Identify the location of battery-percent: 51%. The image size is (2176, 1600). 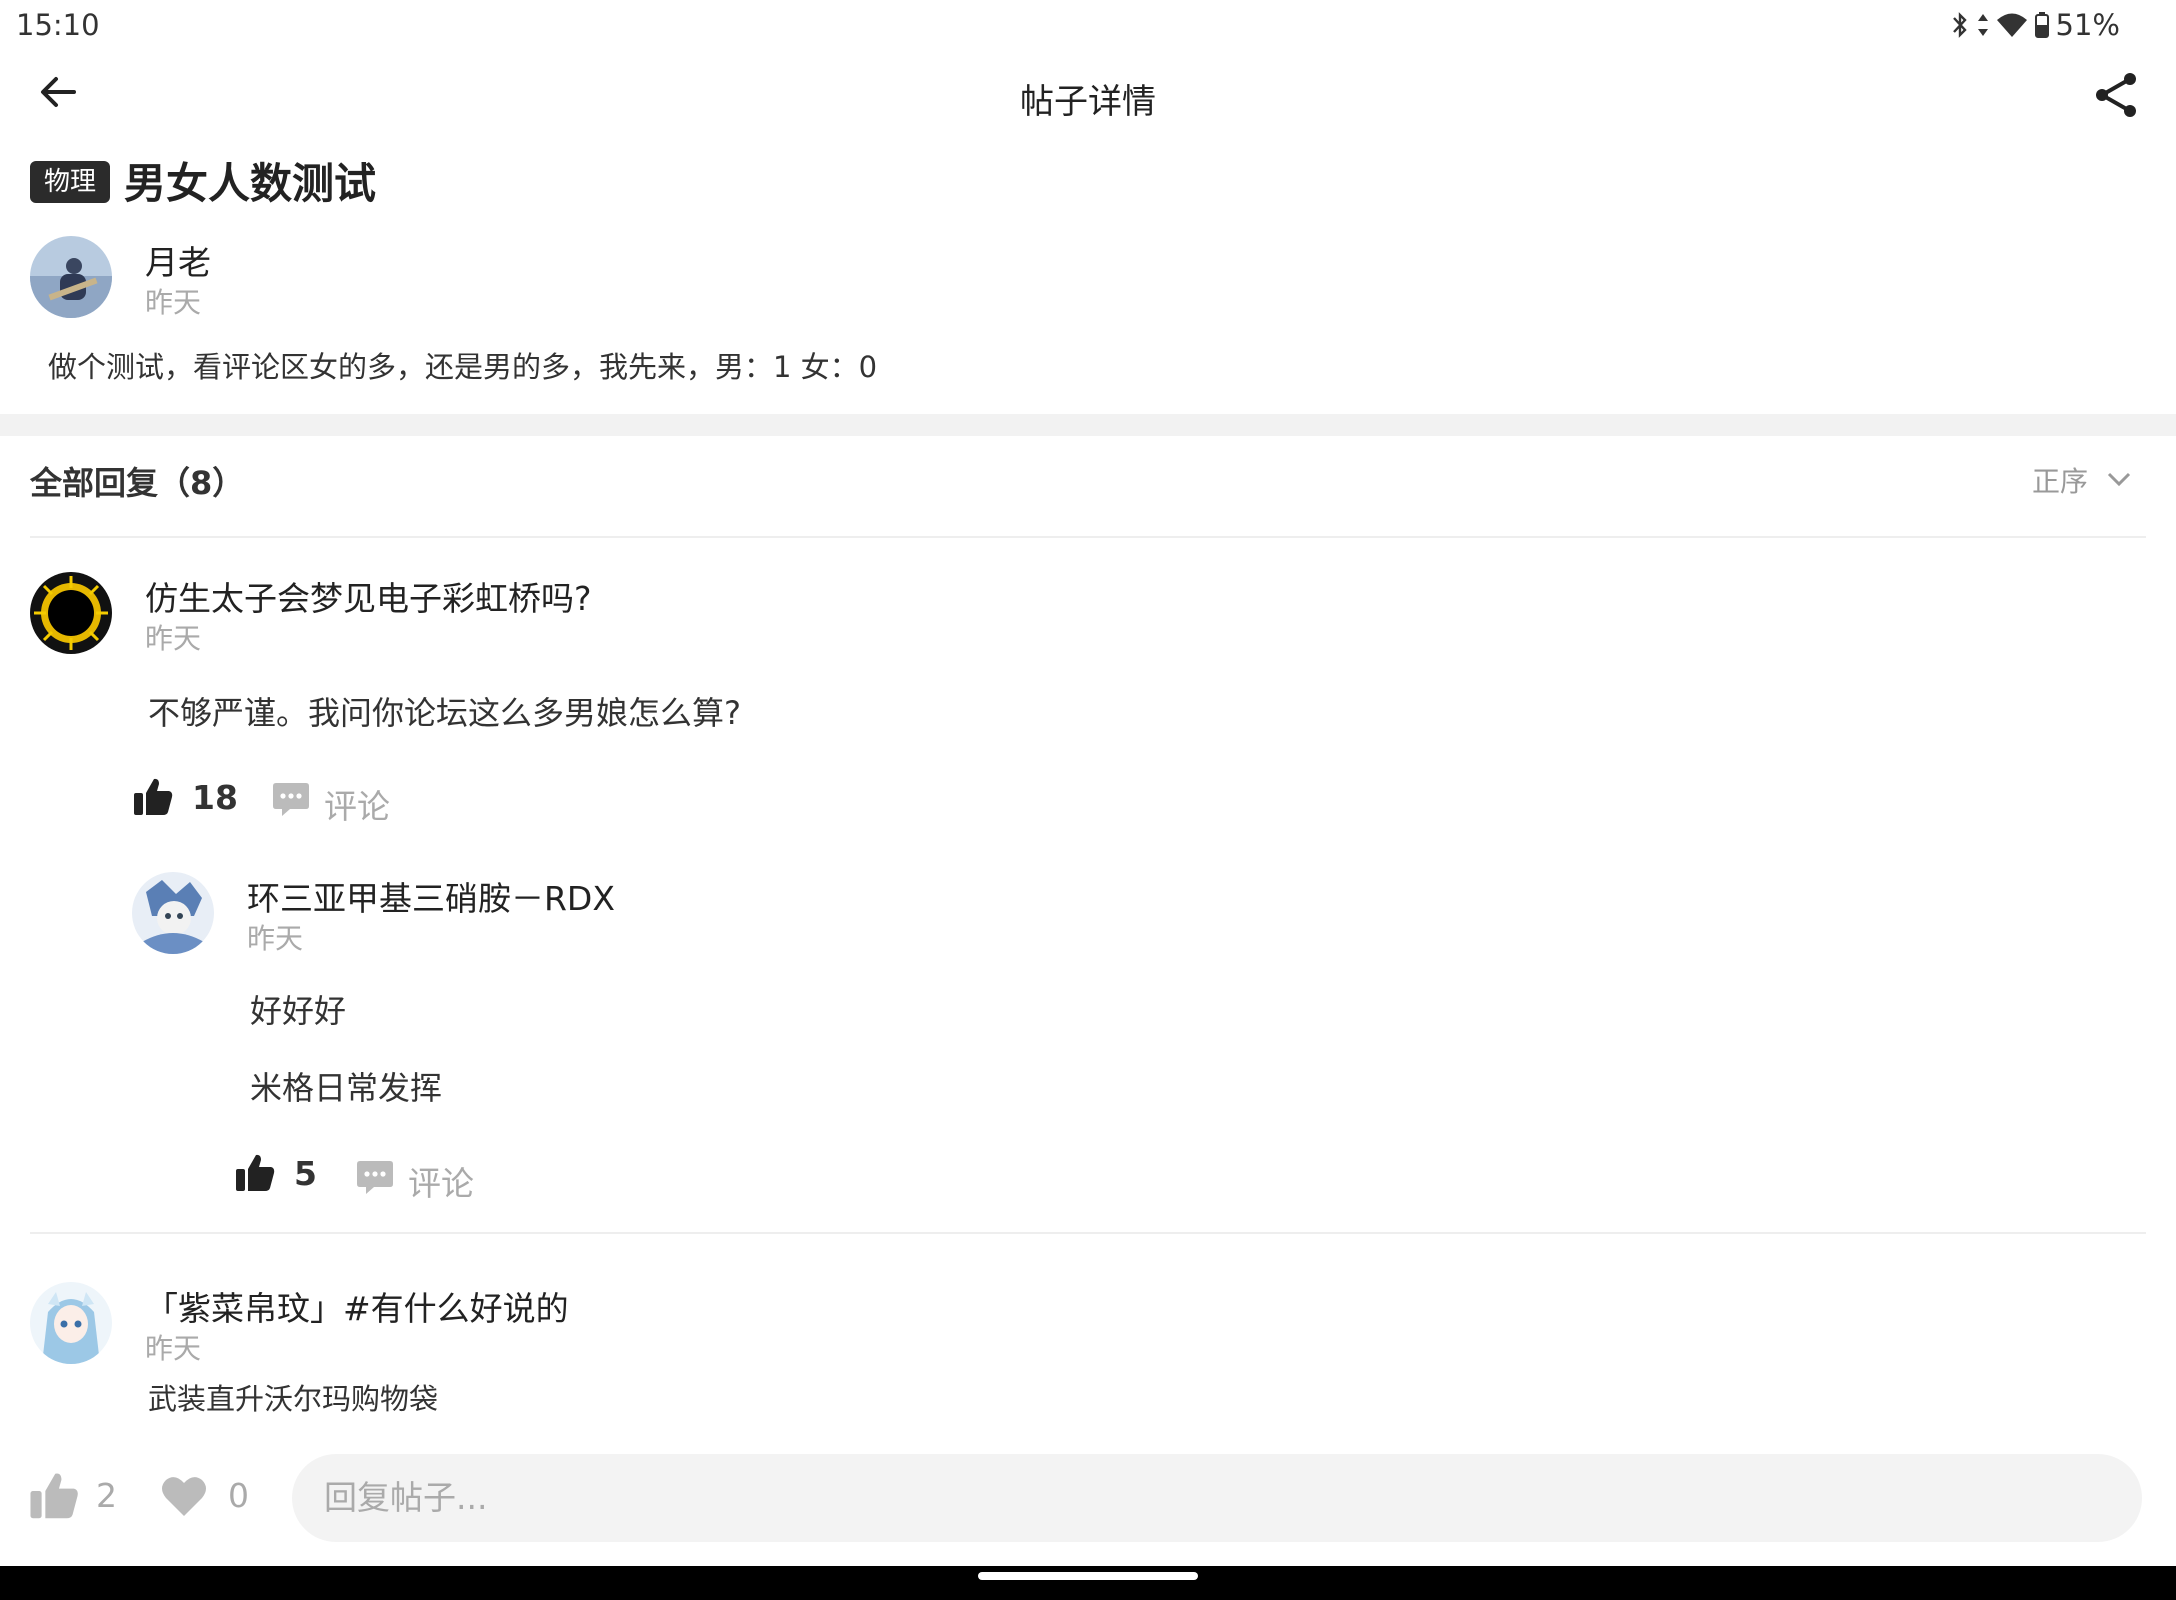
(2087, 25).